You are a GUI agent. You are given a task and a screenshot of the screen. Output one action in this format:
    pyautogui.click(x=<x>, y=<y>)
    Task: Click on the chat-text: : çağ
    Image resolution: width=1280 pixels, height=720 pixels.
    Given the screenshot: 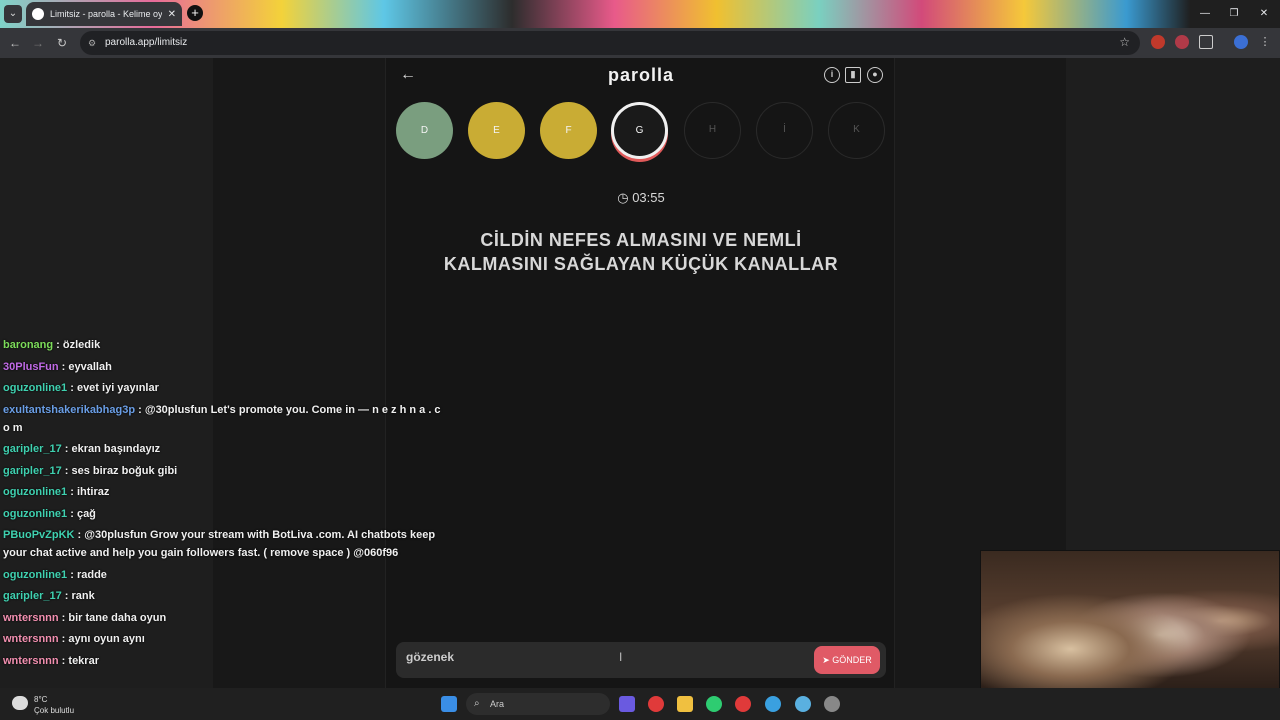 What is the action you would take?
    pyautogui.click(x=81, y=513)
    